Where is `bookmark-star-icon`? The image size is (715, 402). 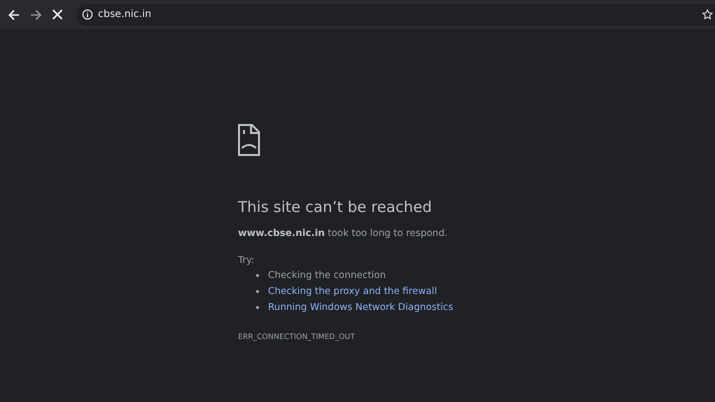 bookmark-star-icon is located at coordinates (707, 14).